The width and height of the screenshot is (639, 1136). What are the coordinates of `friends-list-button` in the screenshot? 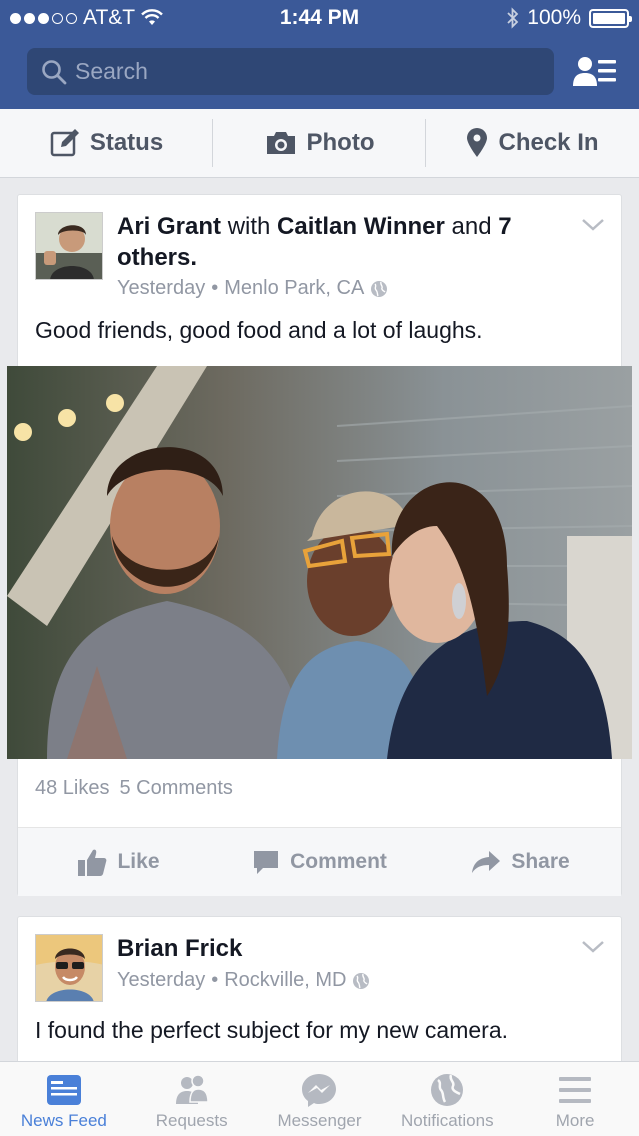 It's located at (595, 72).